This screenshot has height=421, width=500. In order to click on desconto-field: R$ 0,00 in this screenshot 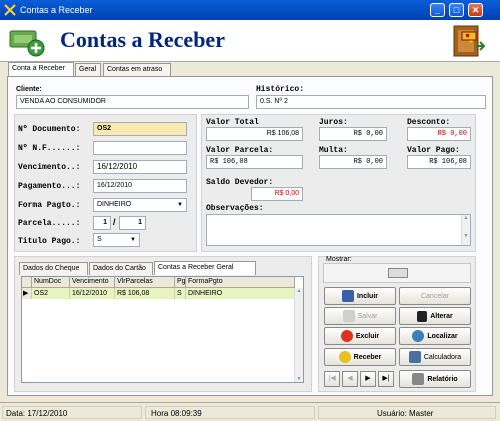, I will do `click(439, 134)`.